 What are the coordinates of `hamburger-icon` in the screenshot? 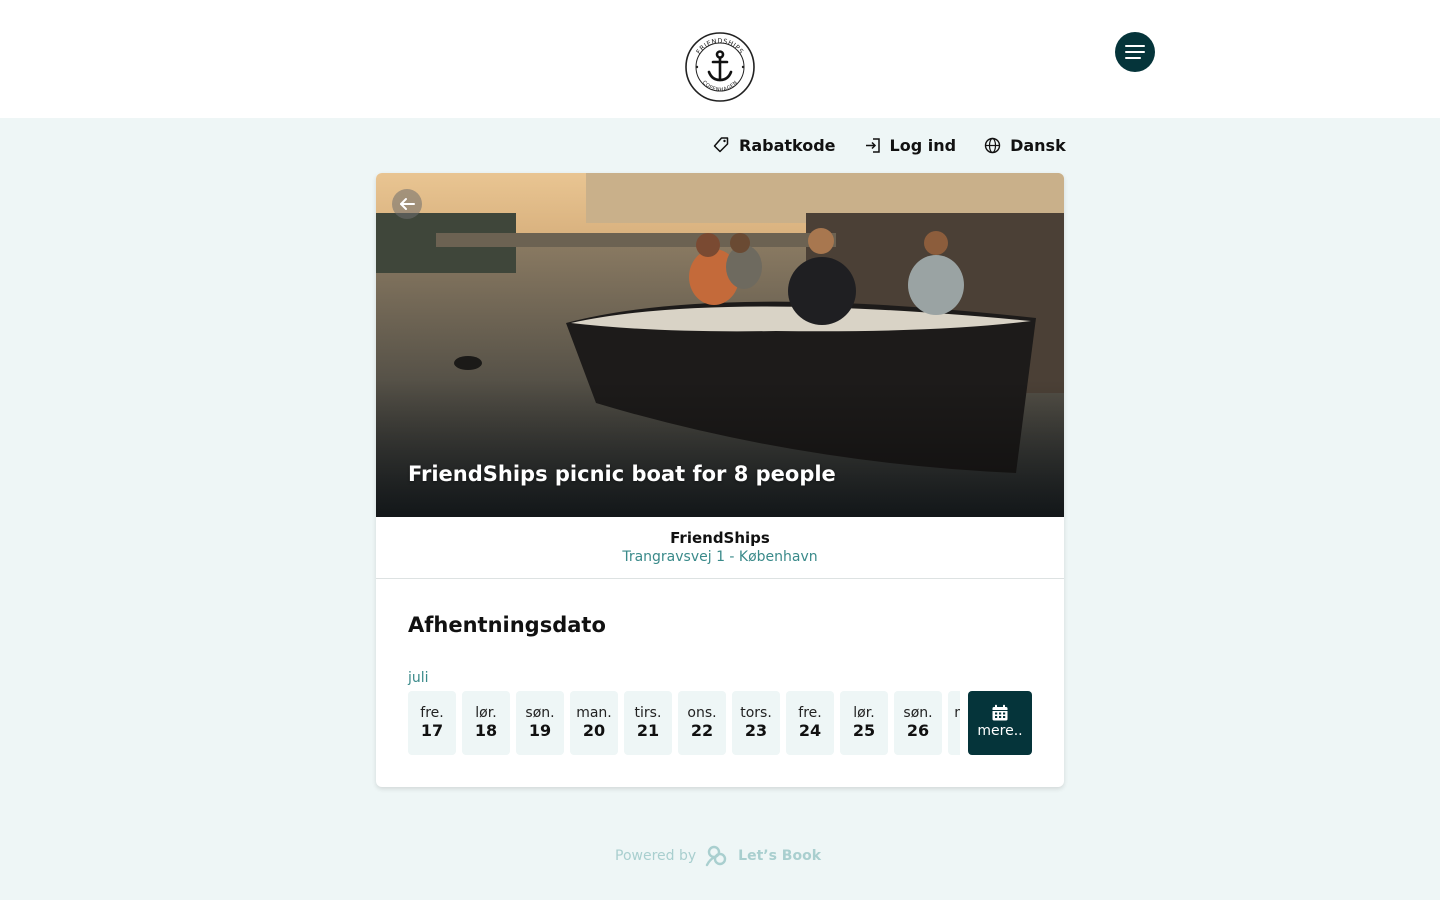 It's located at (1135, 52).